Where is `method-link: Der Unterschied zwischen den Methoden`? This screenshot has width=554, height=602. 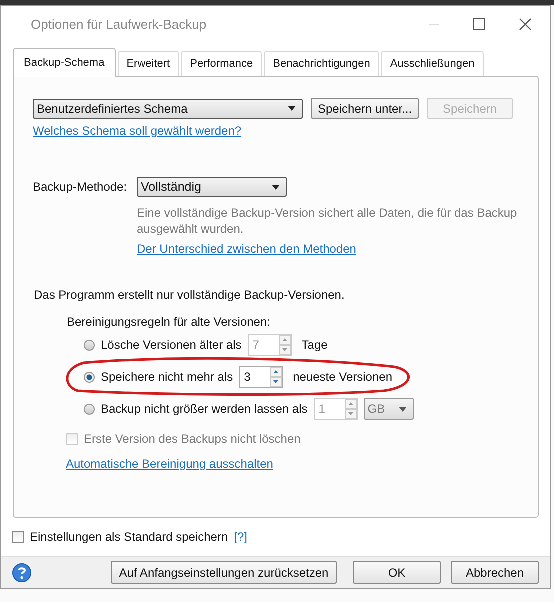 method-link: Der Unterschied zwischen den Methoden is located at coordinates (246, 249).